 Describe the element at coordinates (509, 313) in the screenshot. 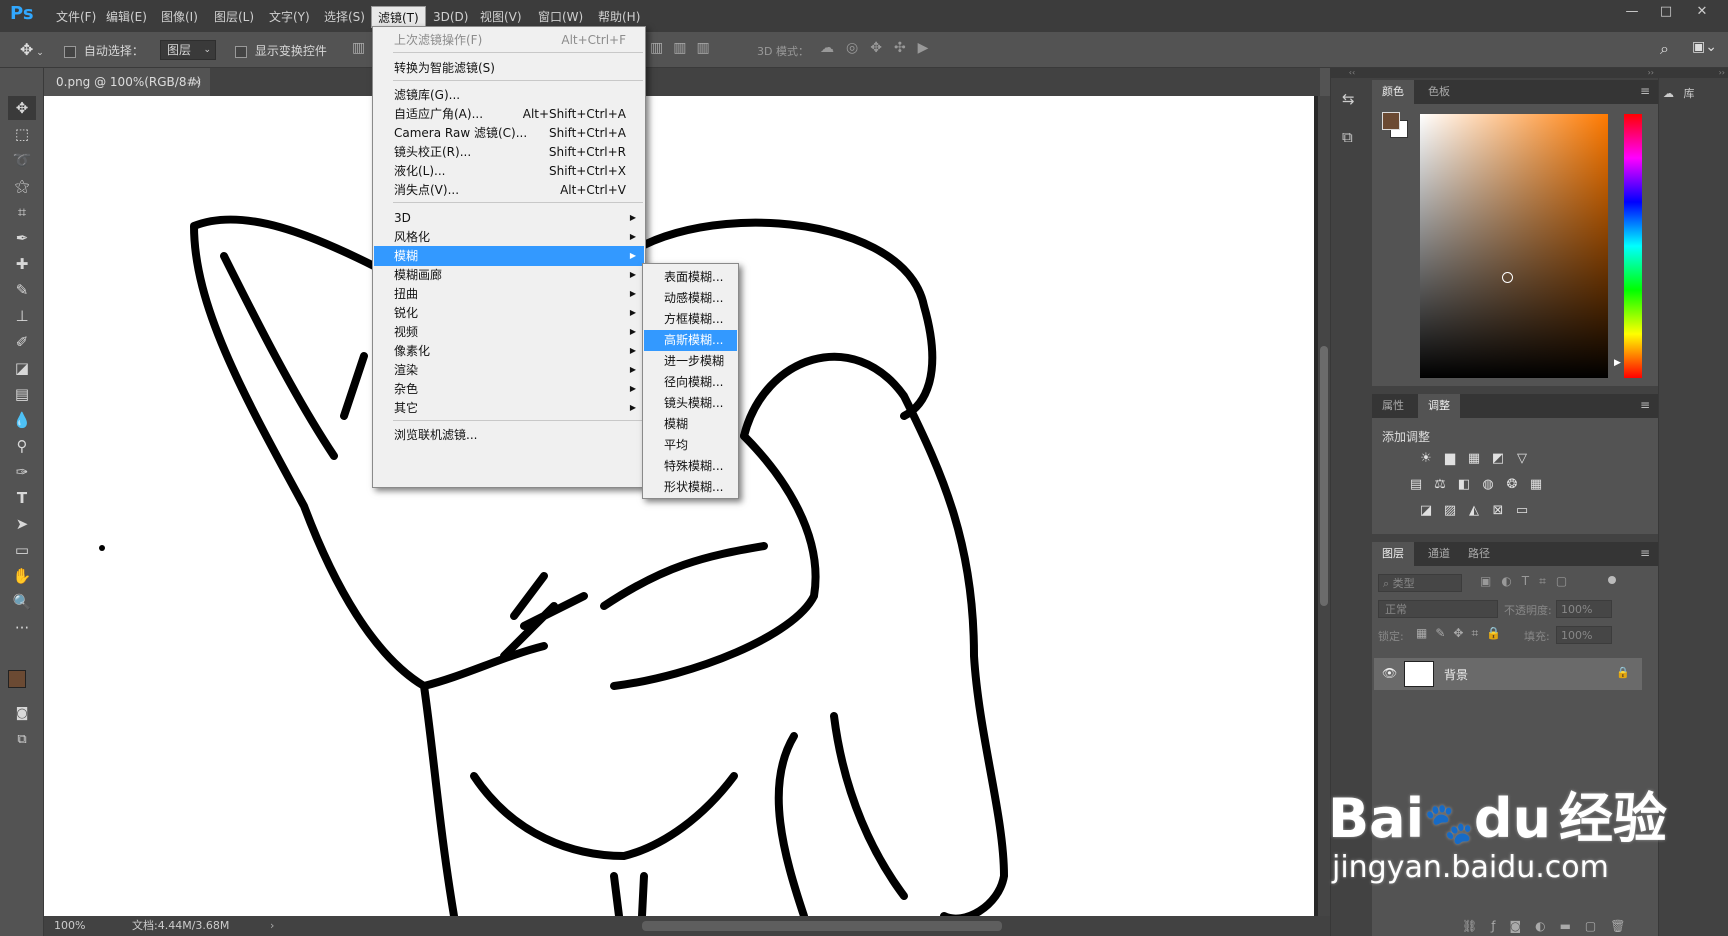

I see `menu-item-sharpen: 锐化 ▶` at that location.